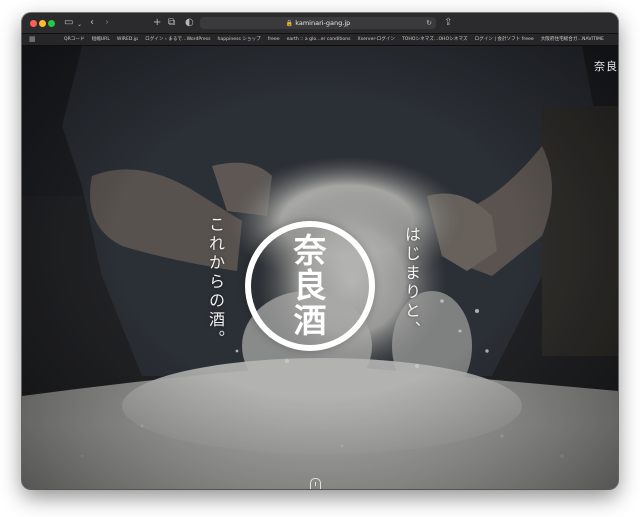 This screenshot has width=640, height=517. Describe the element at coordinates (92, 23) in the screenshot. I see `back-arrow-icon: ‹` at that location.